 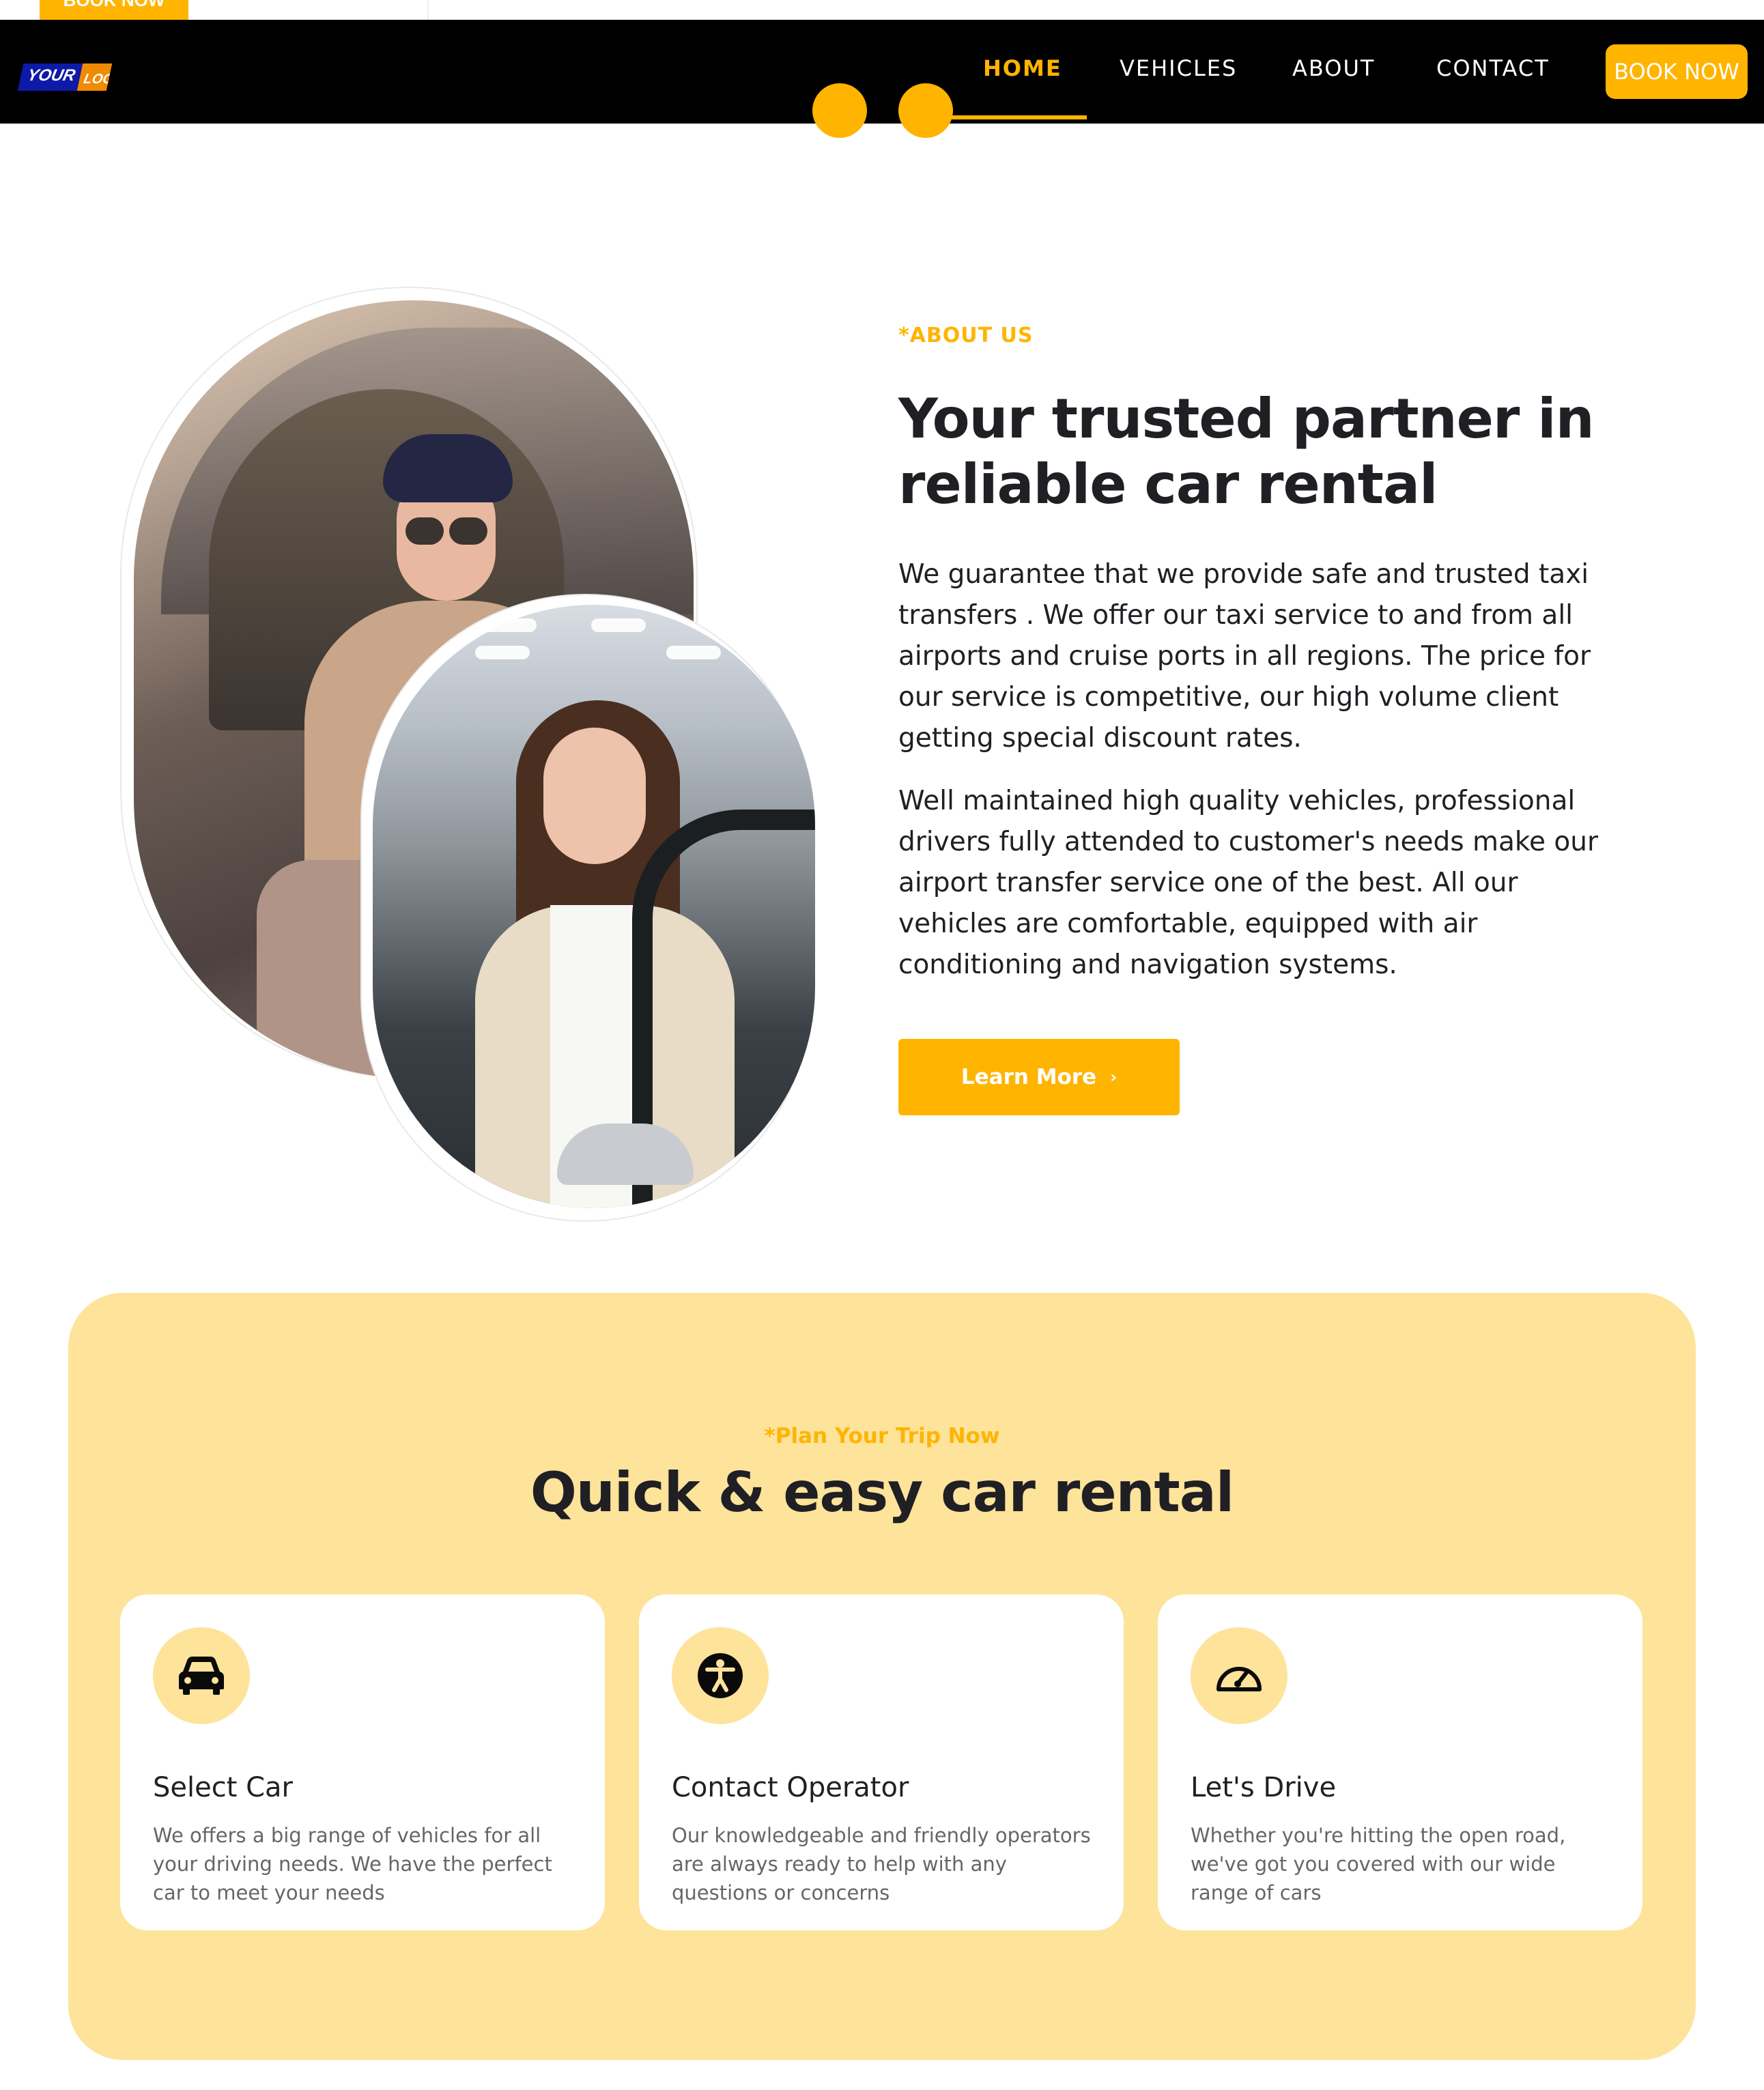 What do you see at coordinates (1018, 117) in the screenshot?
I see `nav-active-indicator` at bounding box center [1018, 117].